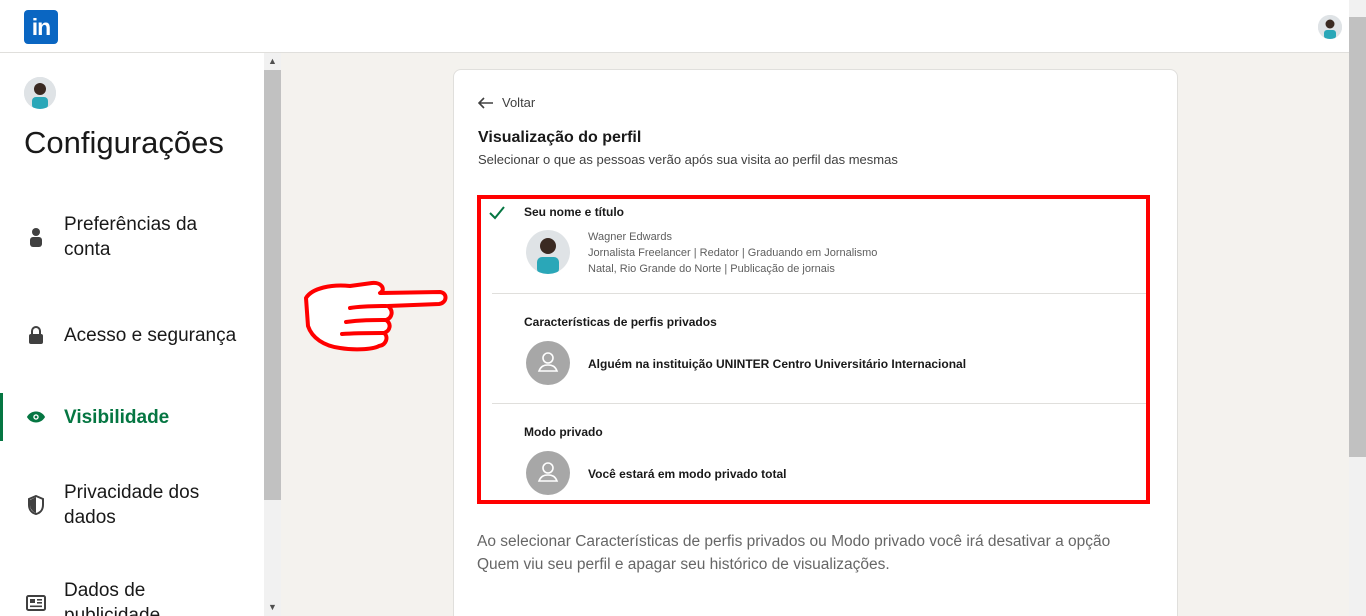  Describe the element at coordinates (124, 142) in the screenshot. I see `page-title: Configurações` at that location.